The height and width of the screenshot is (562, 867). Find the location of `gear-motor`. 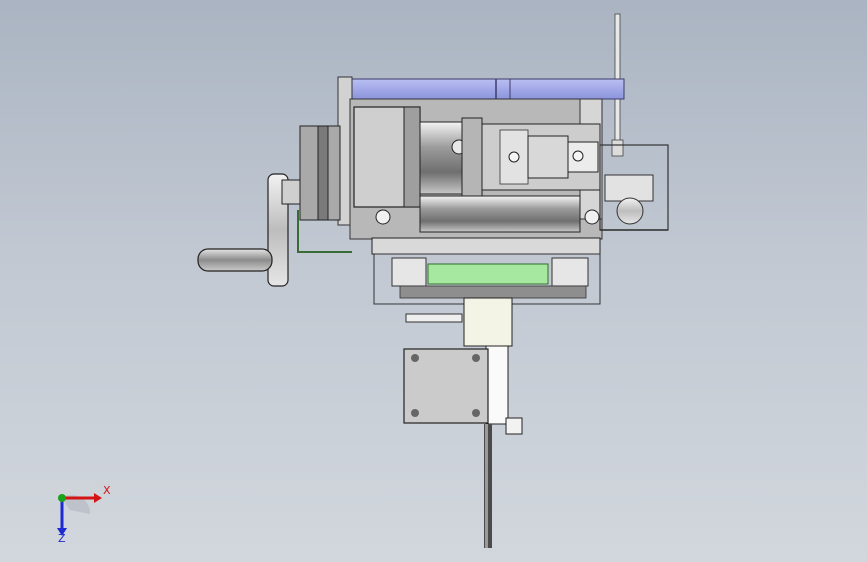

gear-motor is located at coordinates (412, 157).